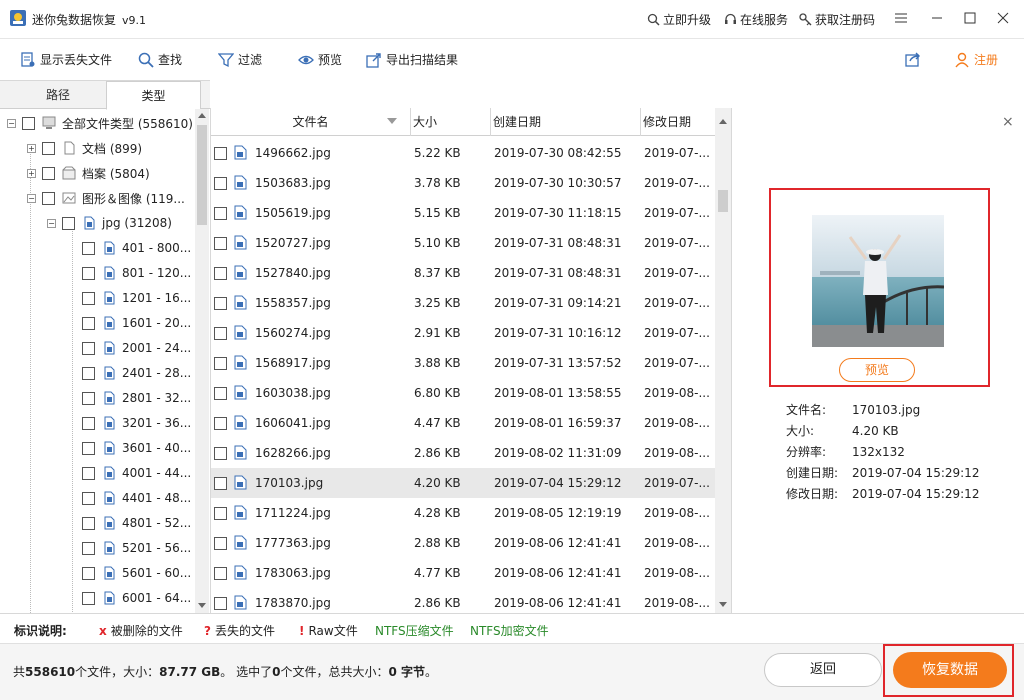 The width and height of the screenshot is (1024, 700). What do you see at coordinates (1003, 18) in the screenshot?
I see `close-button` at bounding box center [1003, 18].